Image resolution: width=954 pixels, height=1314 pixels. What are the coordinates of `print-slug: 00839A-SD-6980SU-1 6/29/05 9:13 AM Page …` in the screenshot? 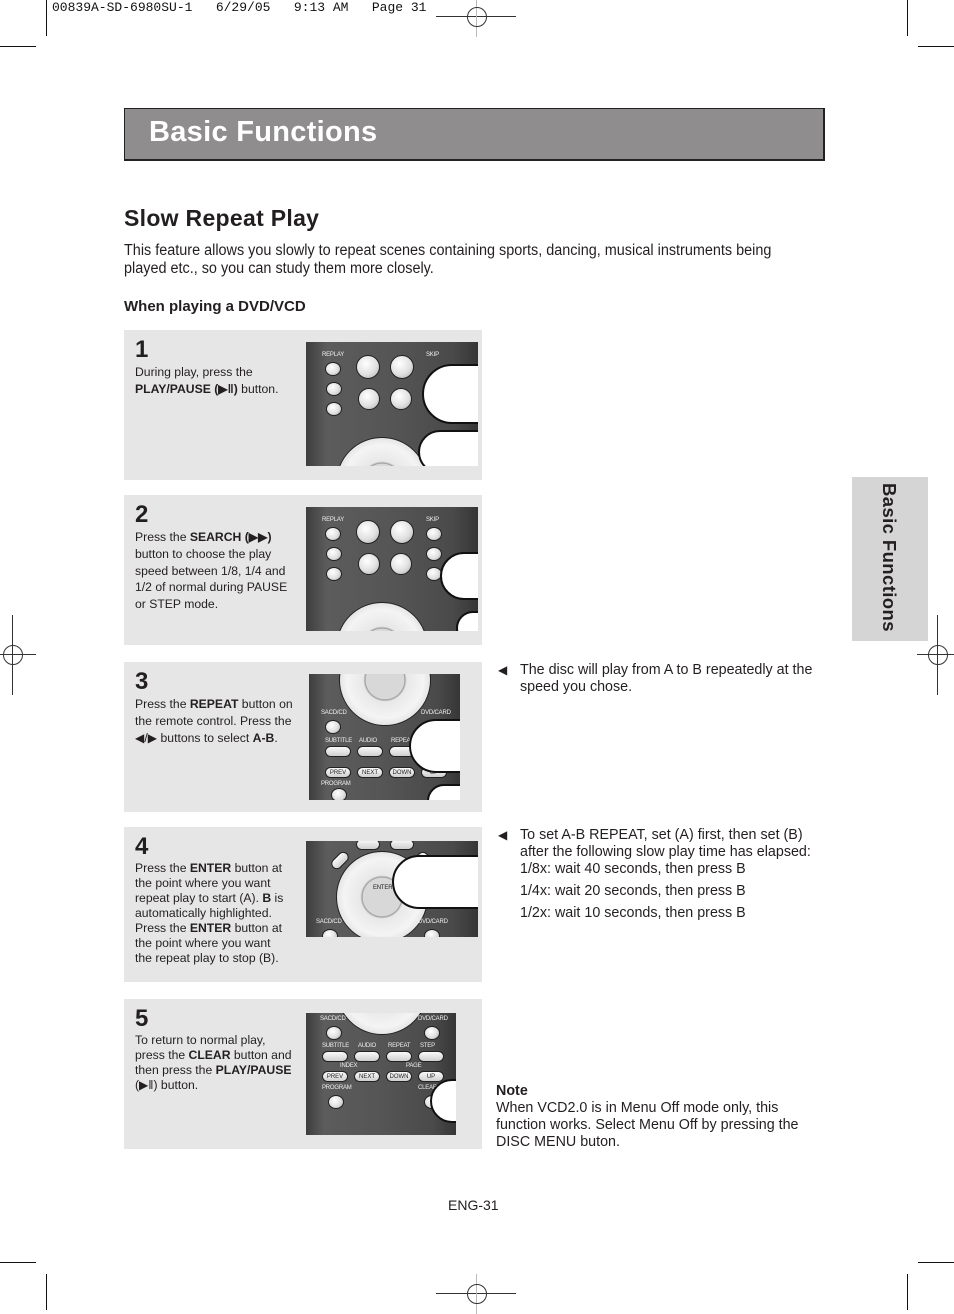 It's located at (239, 7).